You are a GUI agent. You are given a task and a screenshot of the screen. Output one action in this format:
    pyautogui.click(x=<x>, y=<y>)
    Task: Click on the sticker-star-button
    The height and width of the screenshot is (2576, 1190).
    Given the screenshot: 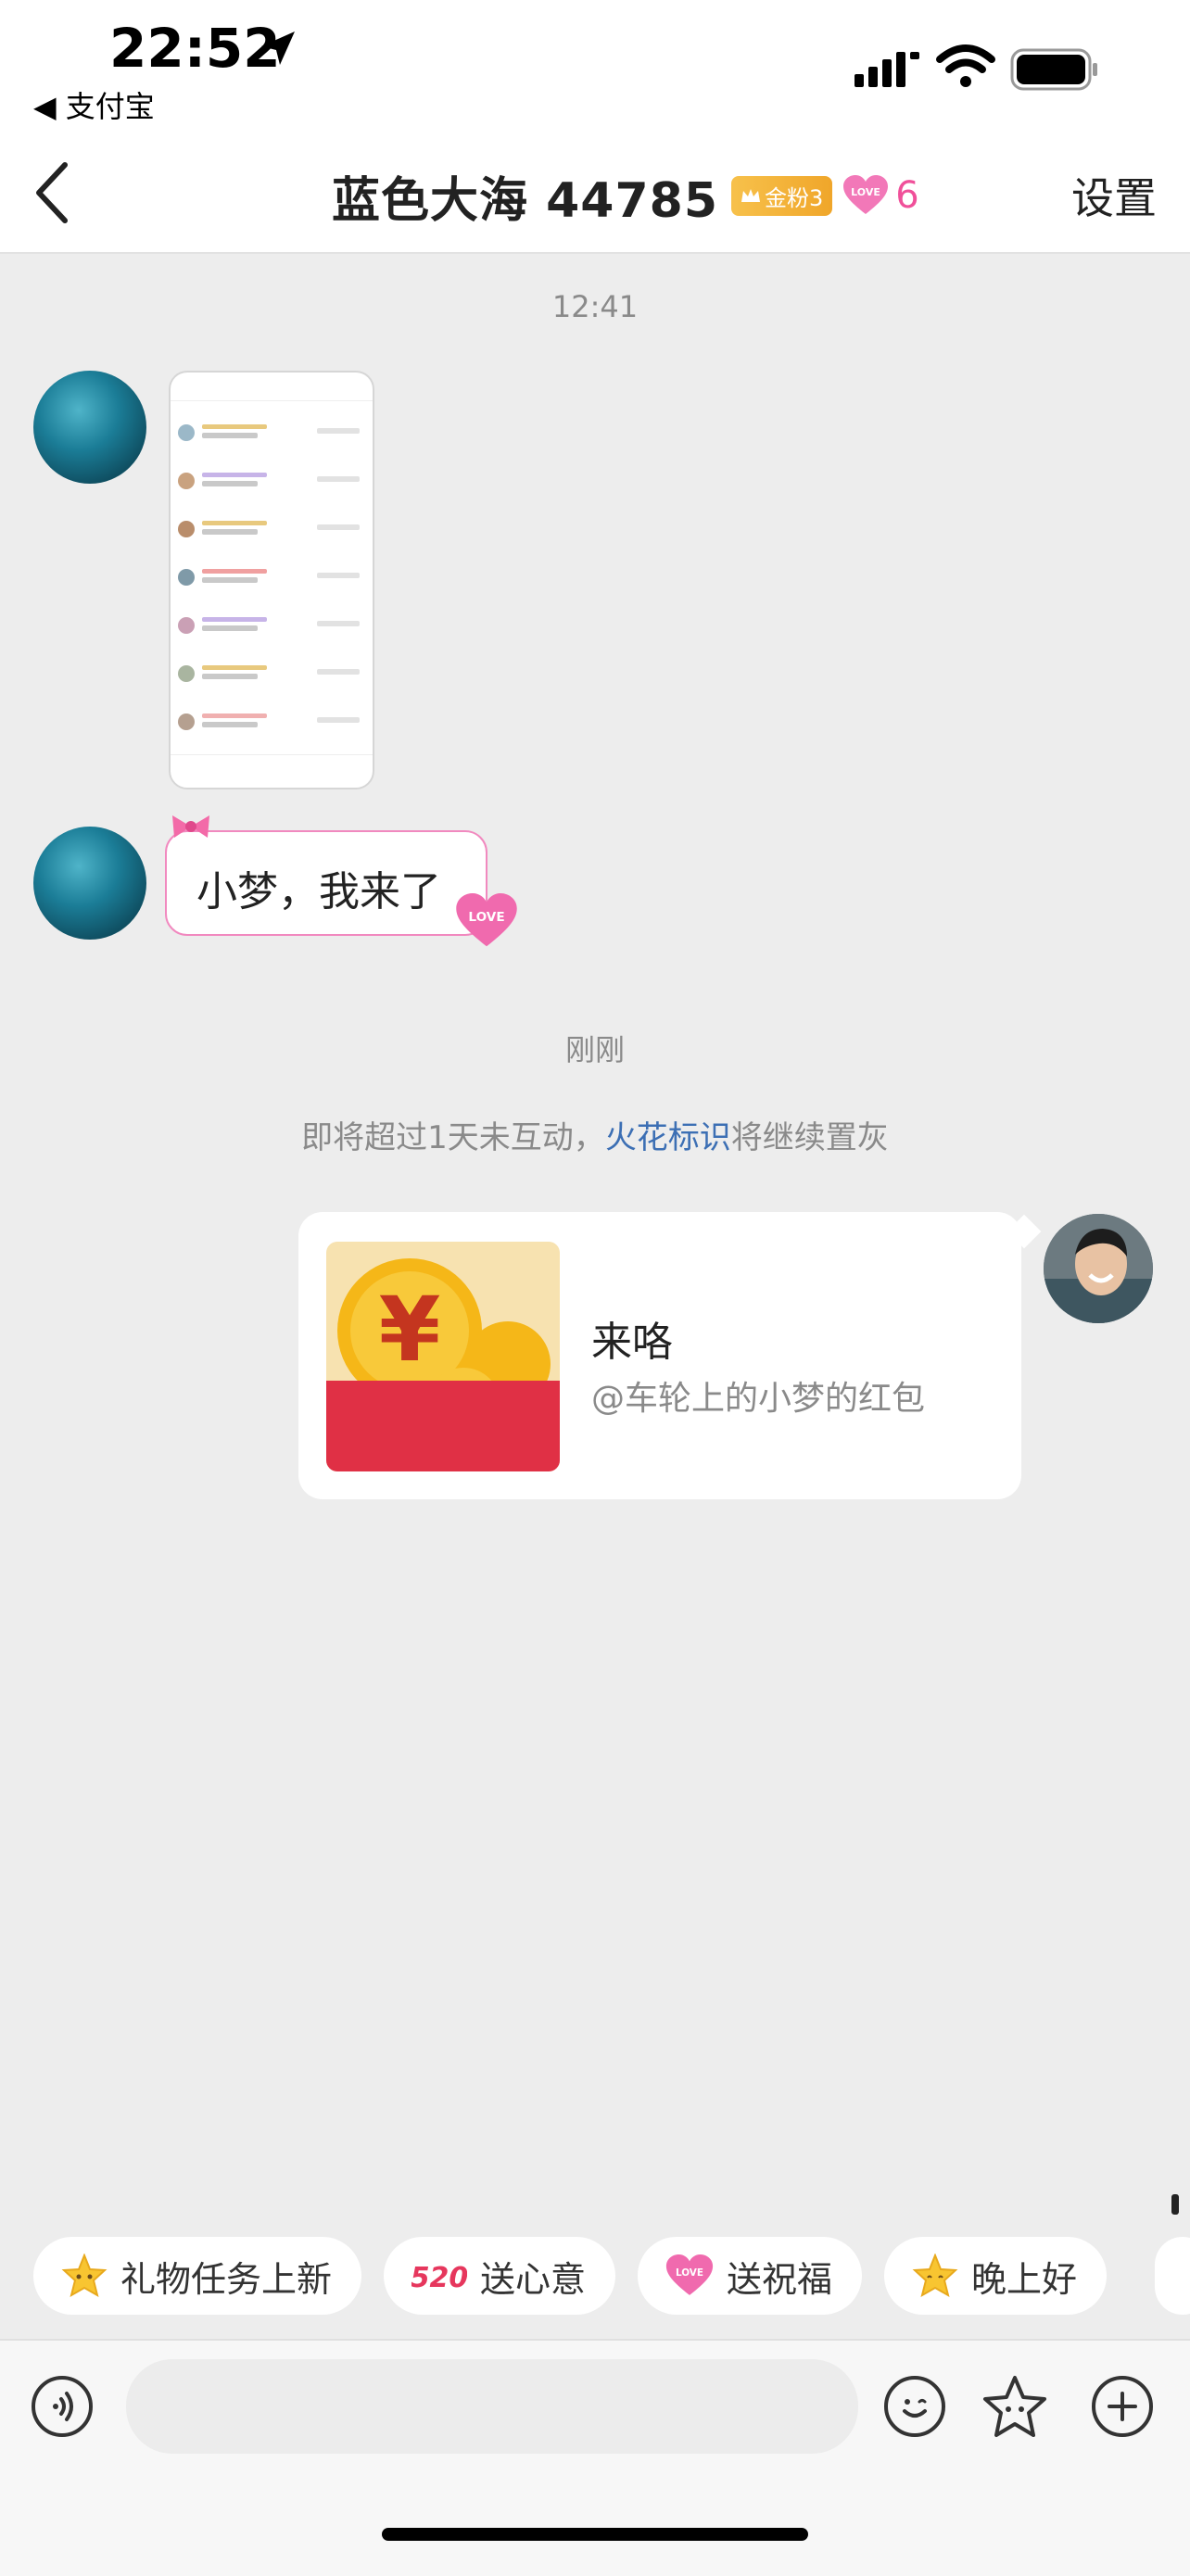 What is the action you would take?
    pyautogui.click(x=1015, y=2407)
    